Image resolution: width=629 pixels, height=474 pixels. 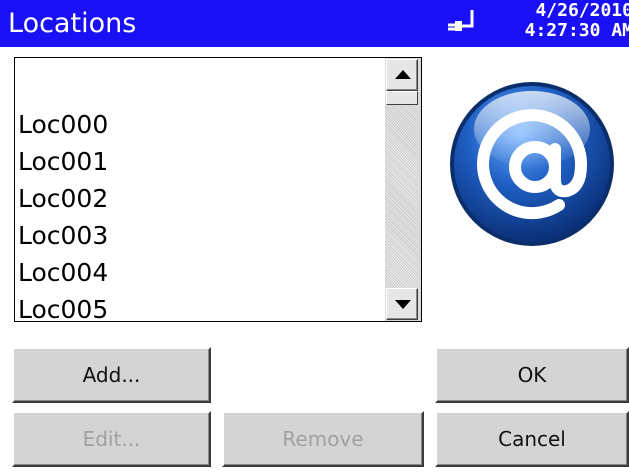 What do you see at coordinates (463, 23) in the screenshot?
I see `connection-plug-icon` at bounding box center [463, 23].